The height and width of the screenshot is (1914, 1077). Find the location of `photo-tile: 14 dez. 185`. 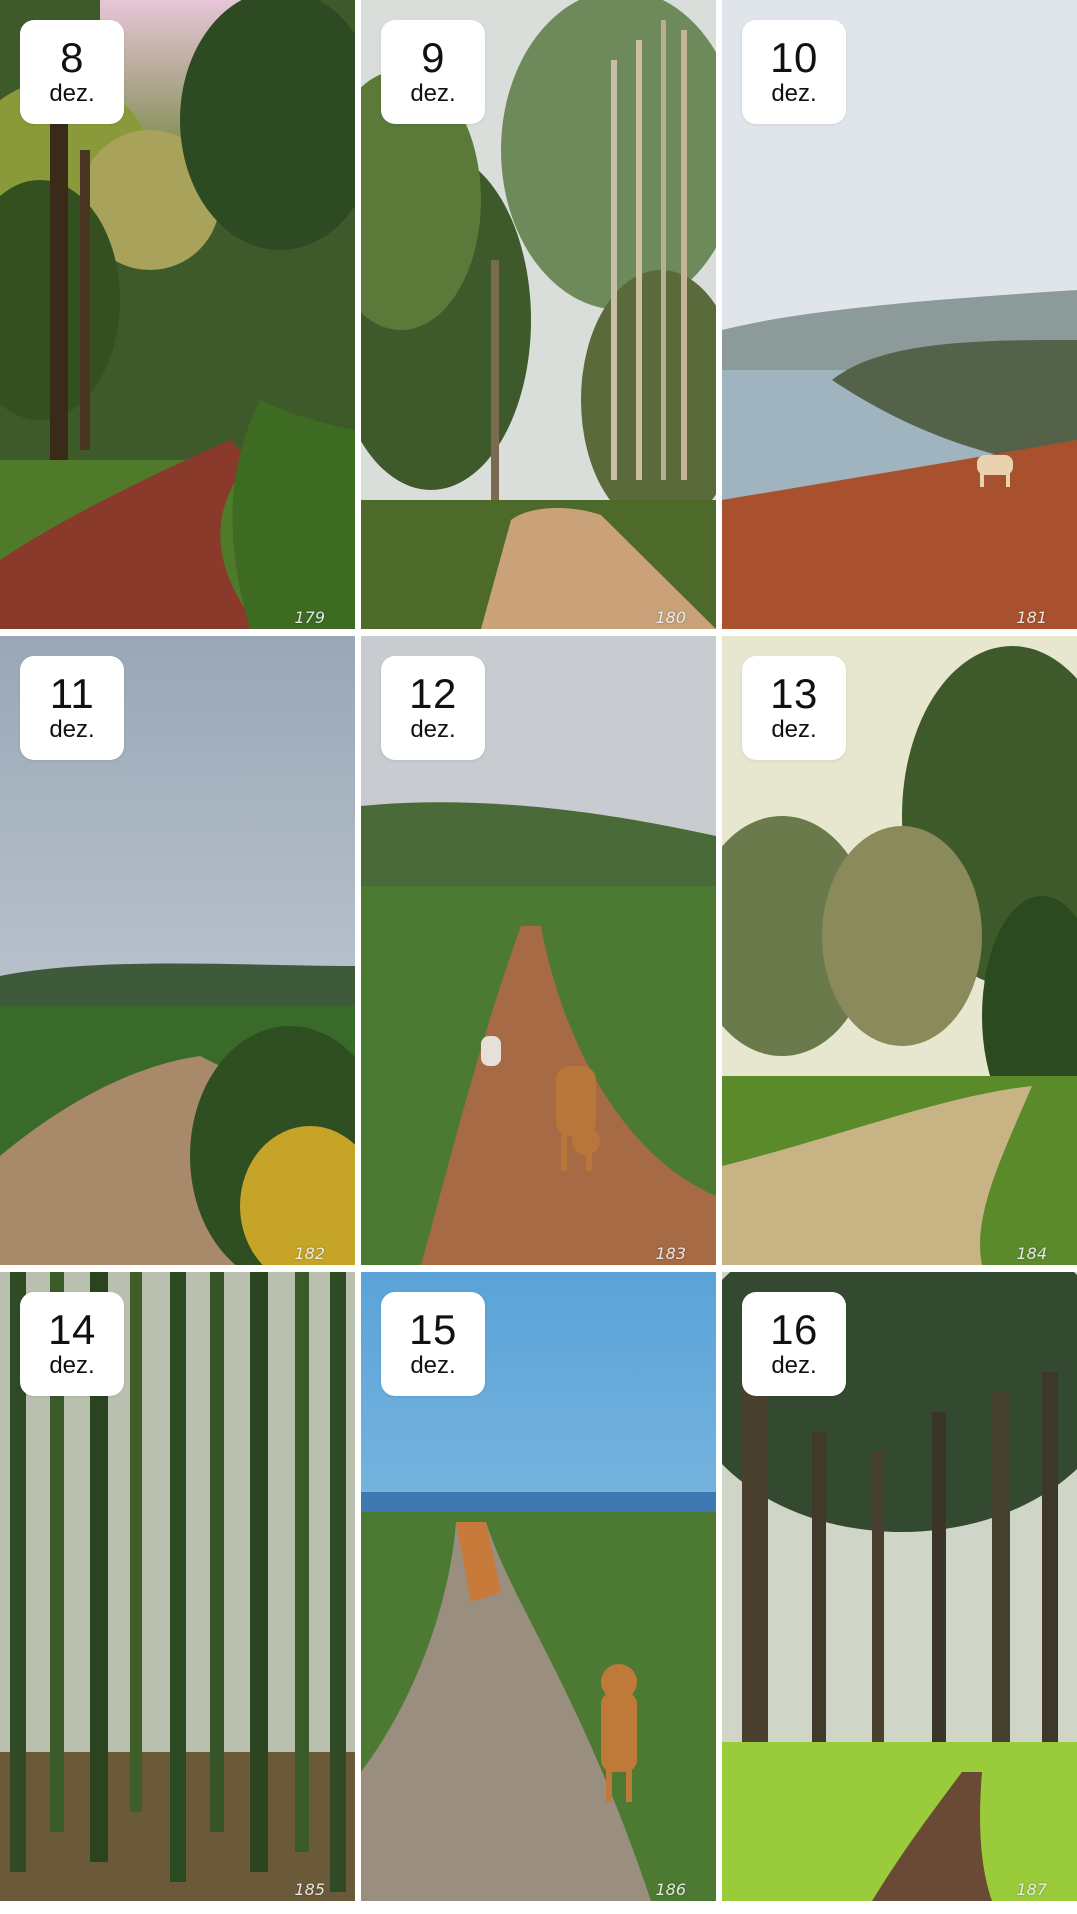

photo-tile: 14 dez. 185 is located at coordinates (177, 1586).